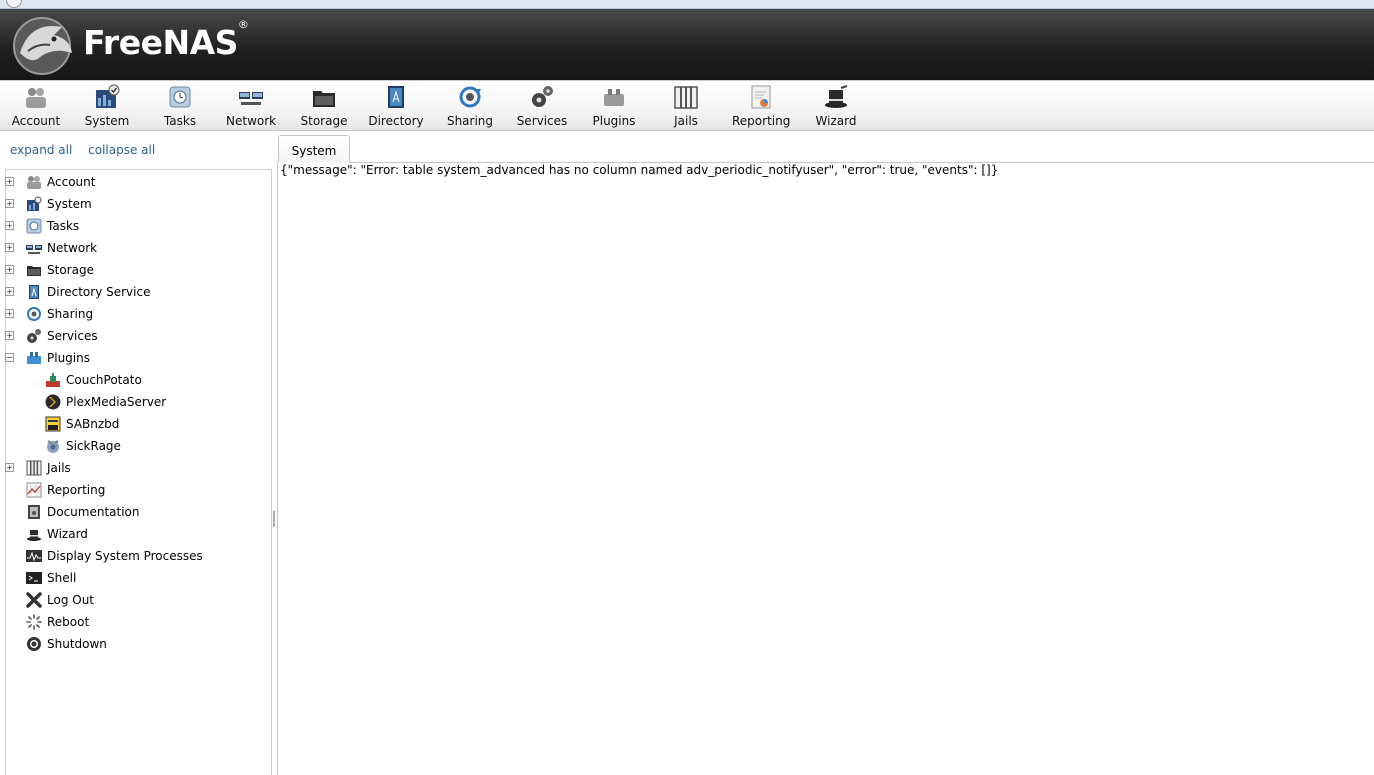 This screenshot has width=1374, height=775. I want to click on toolbar-sharing-button: Sharing, so click(470, 107).